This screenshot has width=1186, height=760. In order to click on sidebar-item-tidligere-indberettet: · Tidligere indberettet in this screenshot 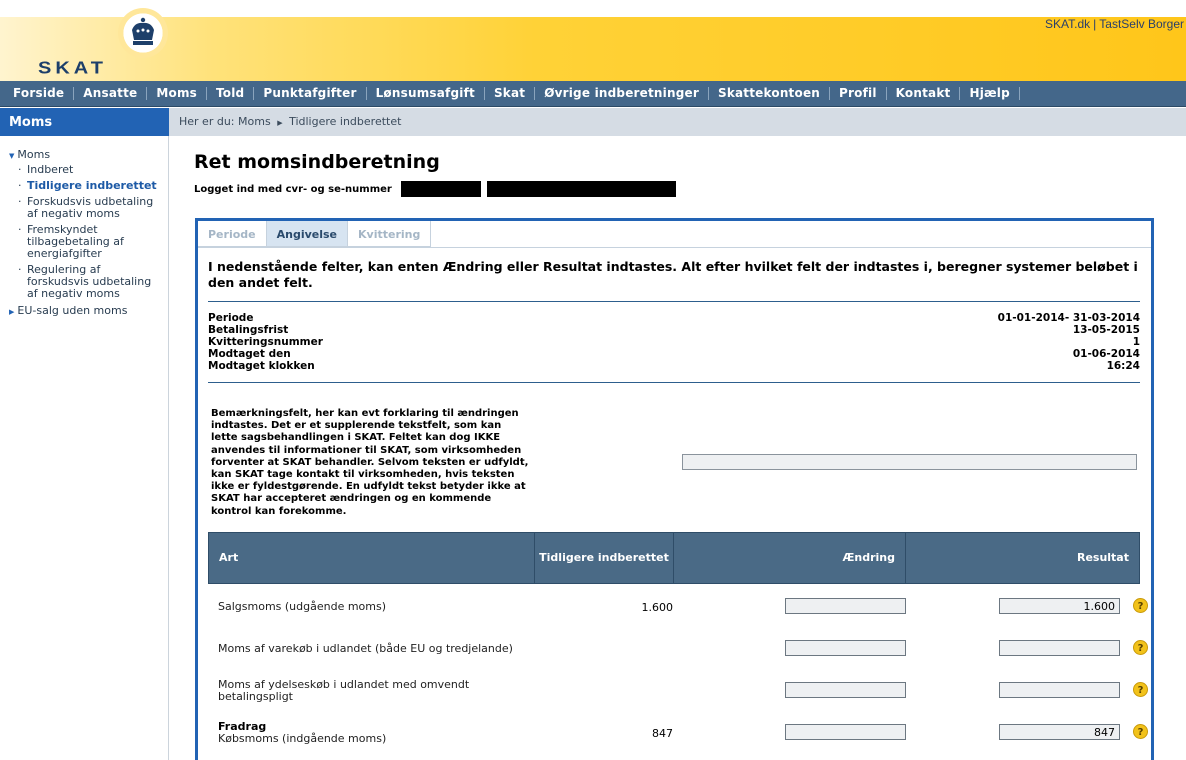, I will do `click(90, 186)`.